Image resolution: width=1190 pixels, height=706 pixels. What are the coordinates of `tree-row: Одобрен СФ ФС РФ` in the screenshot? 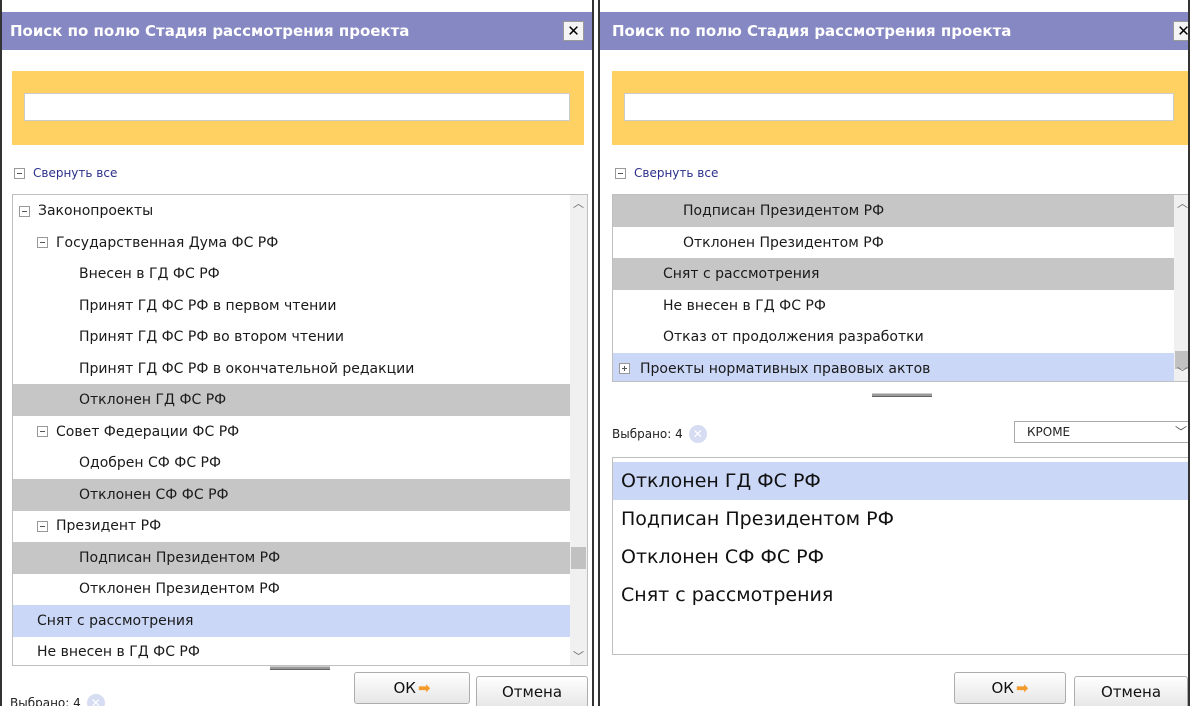 It's located at (292, 463).